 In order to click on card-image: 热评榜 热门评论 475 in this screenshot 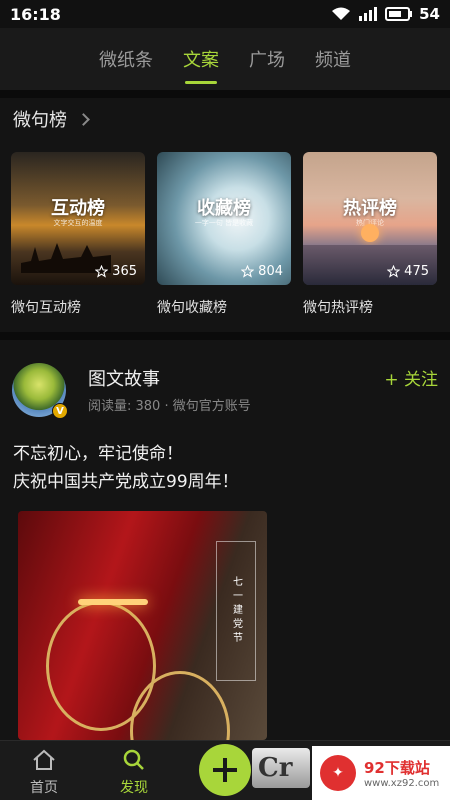, I will do `click(370, 218)`.